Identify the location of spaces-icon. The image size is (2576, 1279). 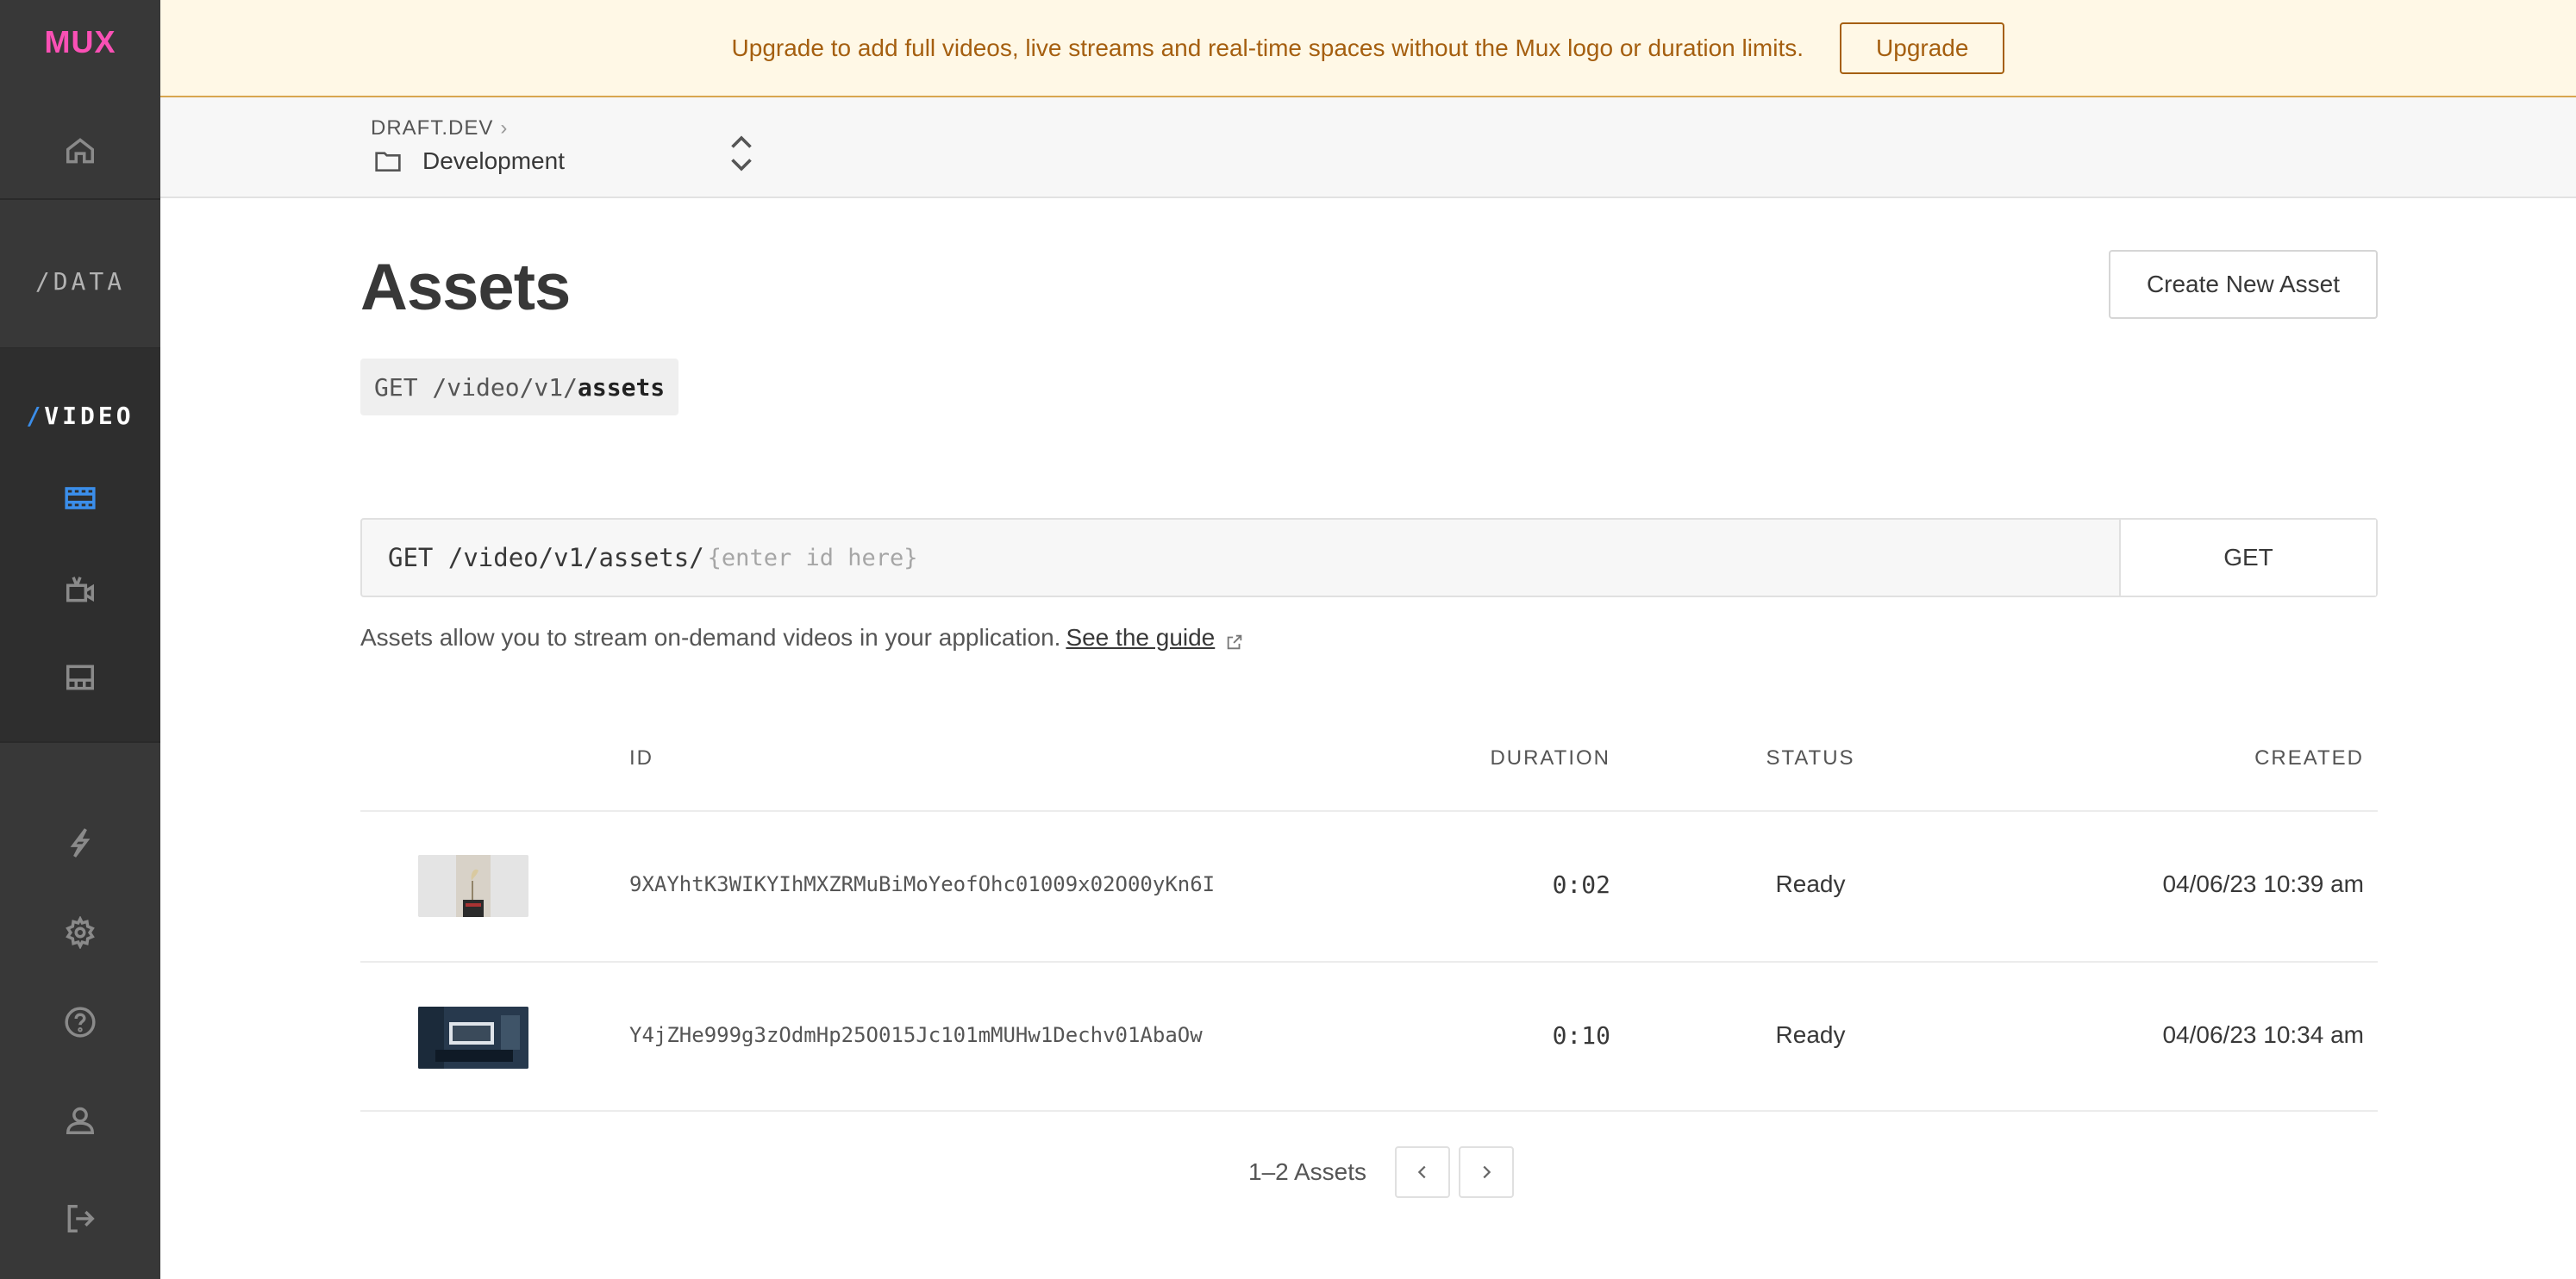
(80, 677).